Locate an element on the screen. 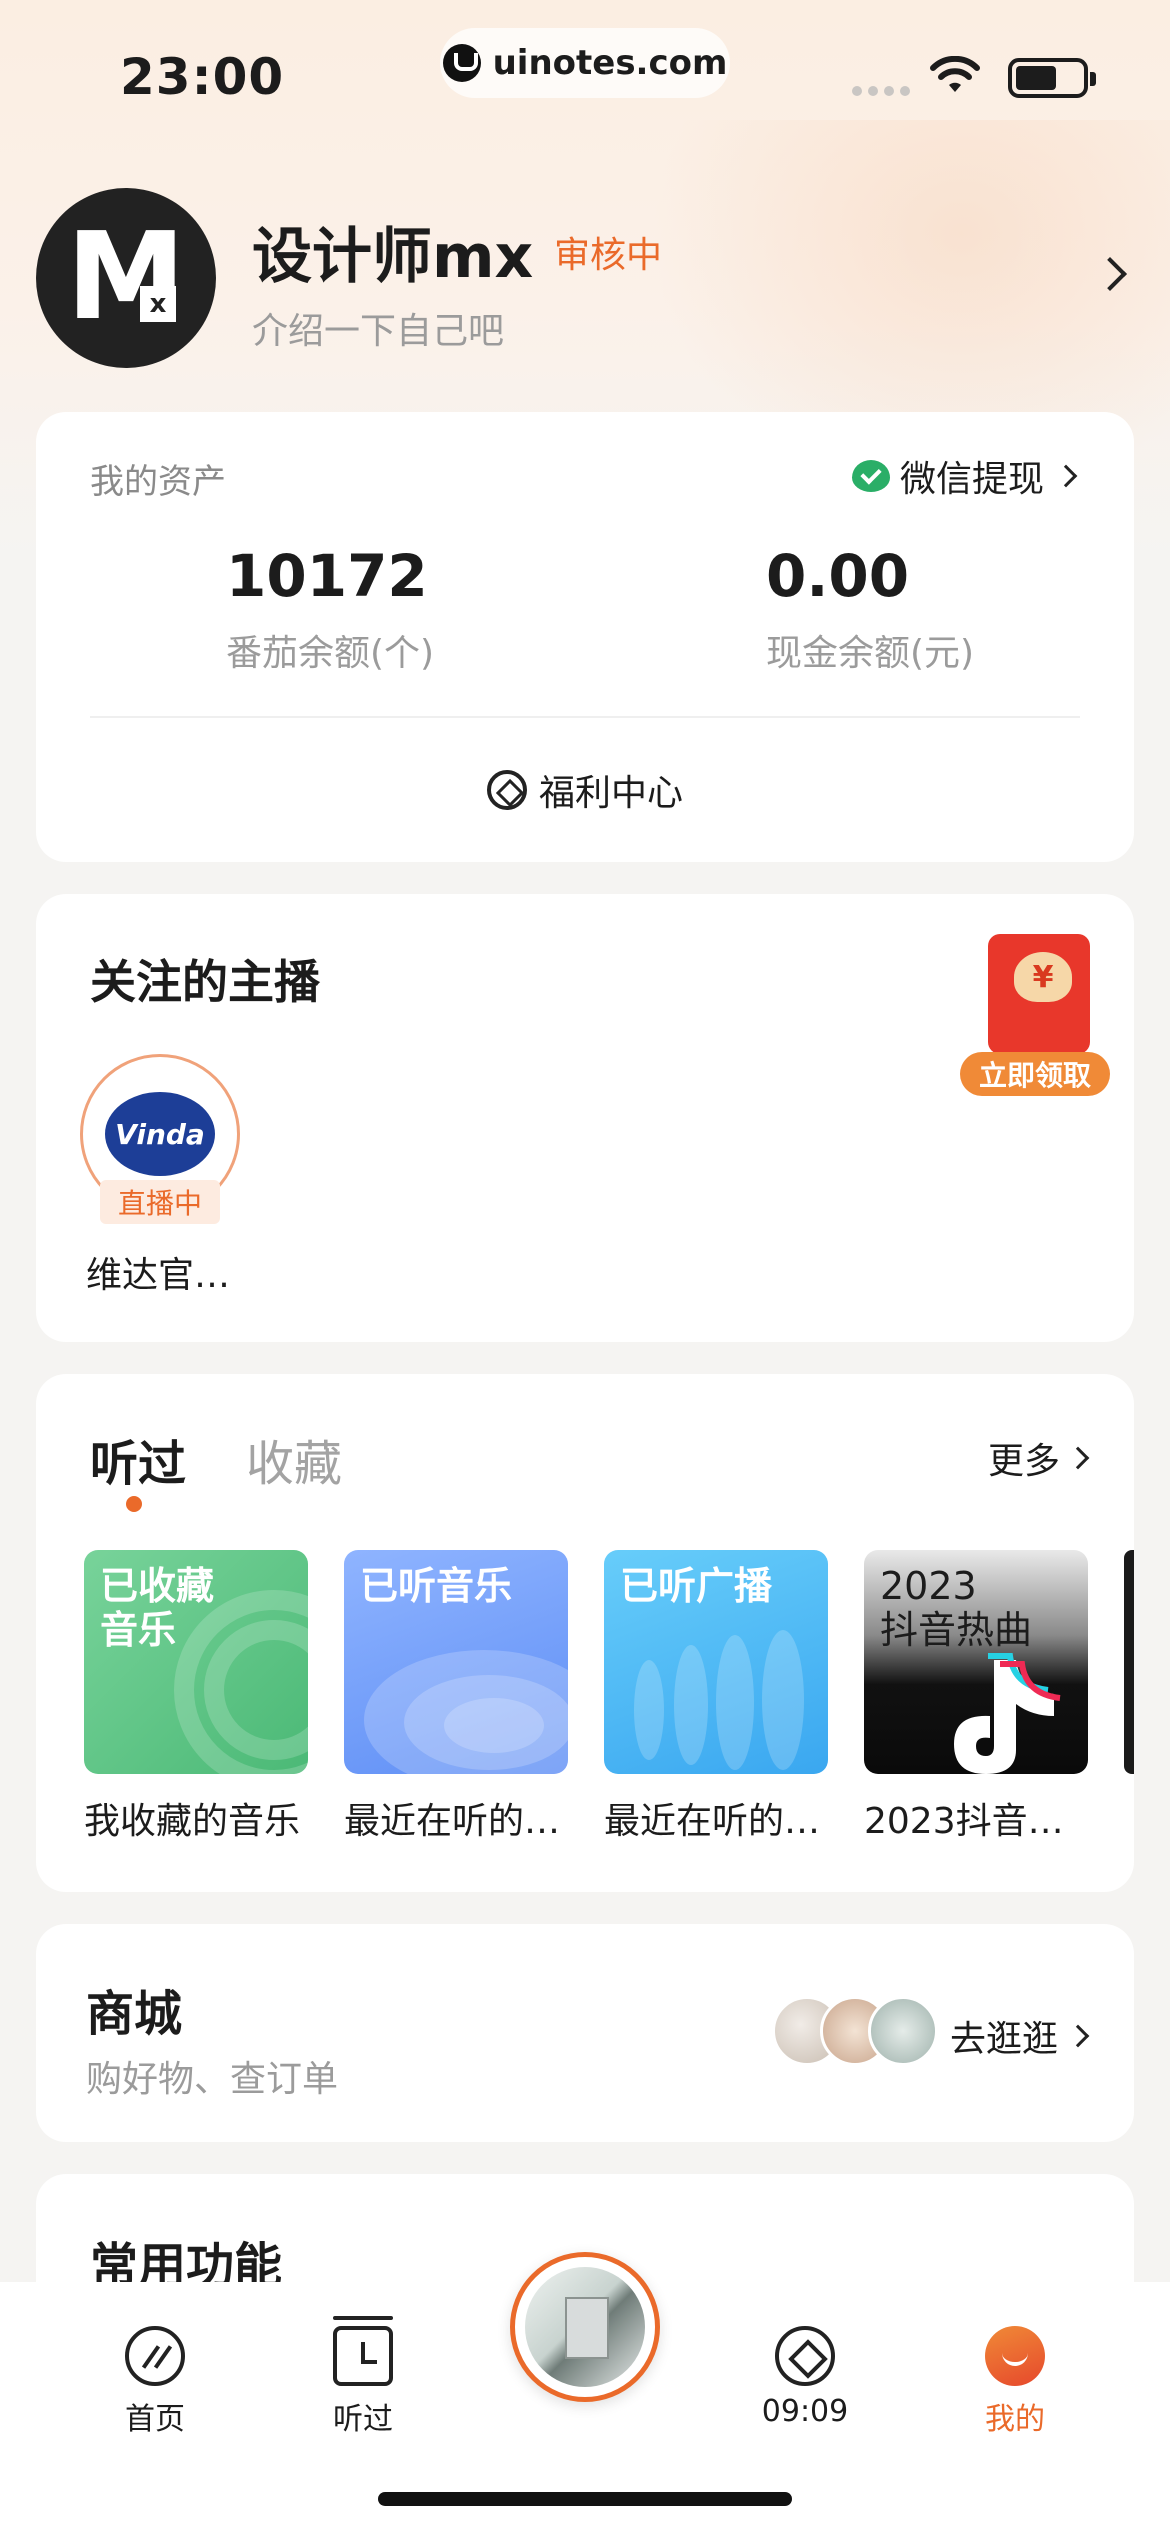  wifi-icon is located at coordinates (955, 74).